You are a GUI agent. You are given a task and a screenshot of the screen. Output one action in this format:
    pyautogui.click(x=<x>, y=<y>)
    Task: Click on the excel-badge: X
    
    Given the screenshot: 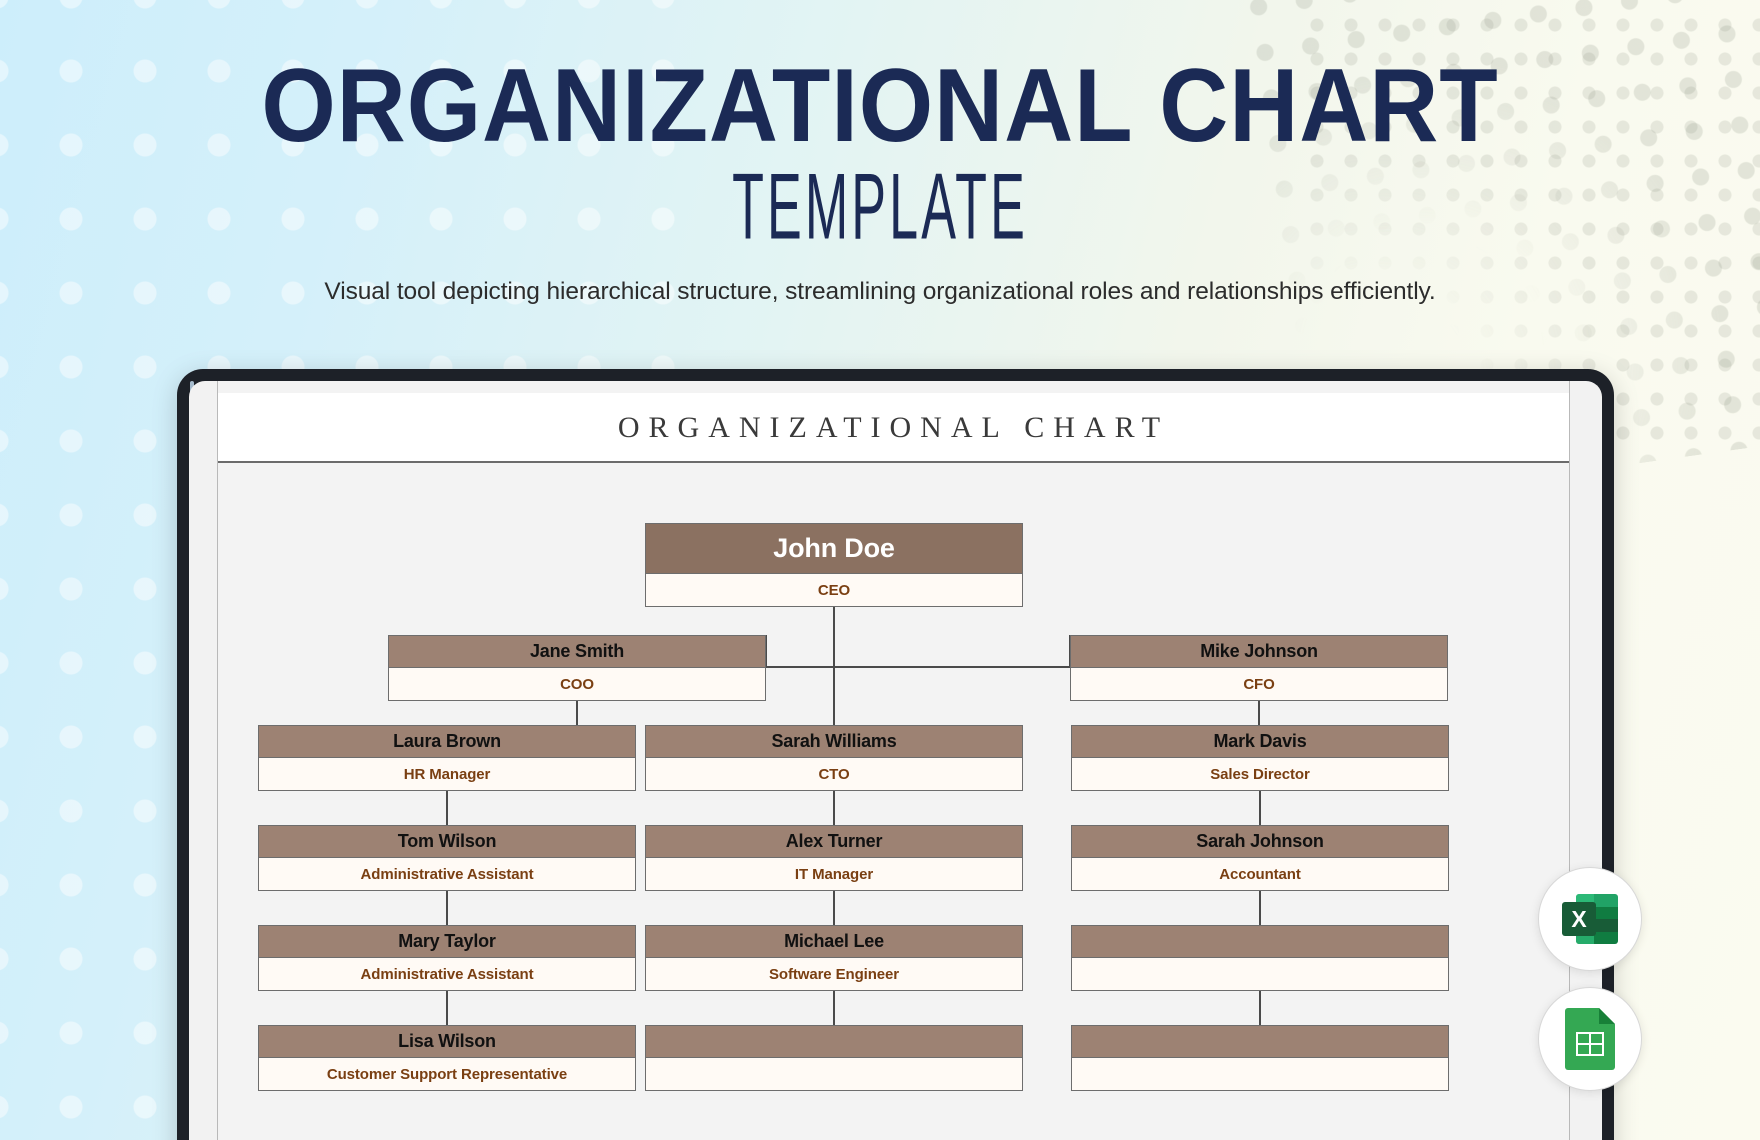 What is the action you would take?
    pyautogui.click(x=1590, y=919)
    